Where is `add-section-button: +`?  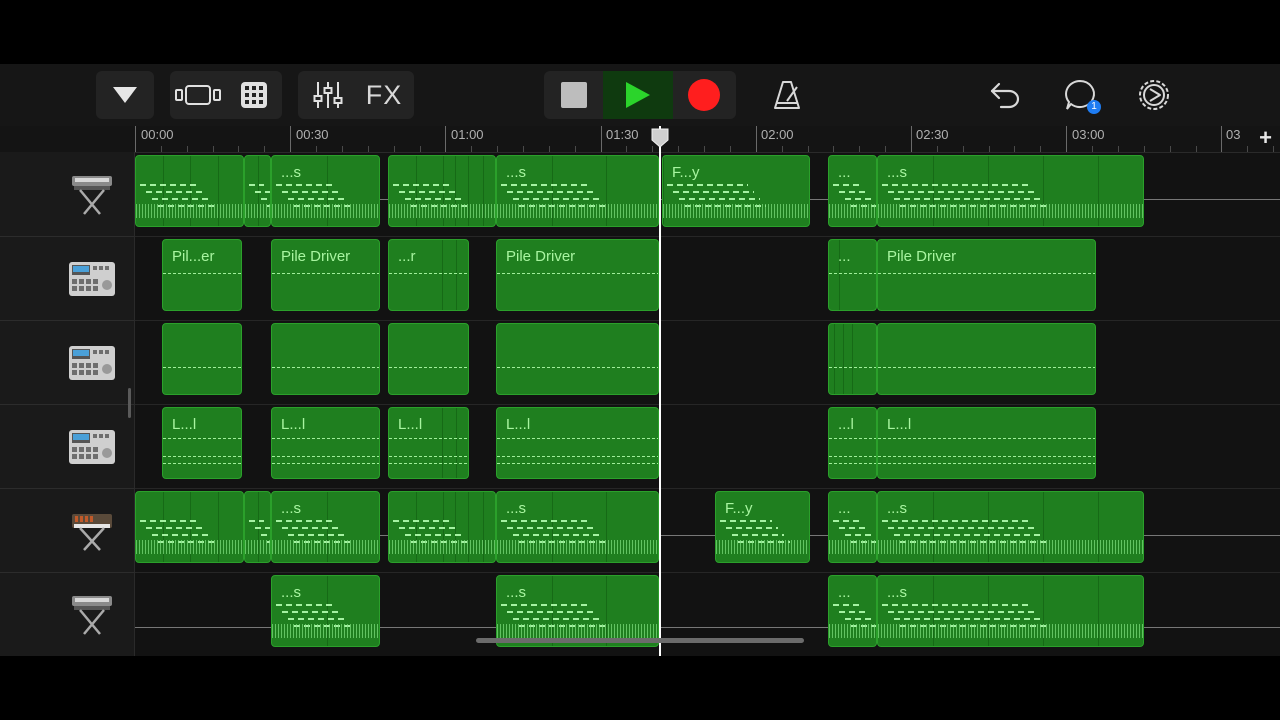 add-section-button: + is located at coordinates (1265, 138).